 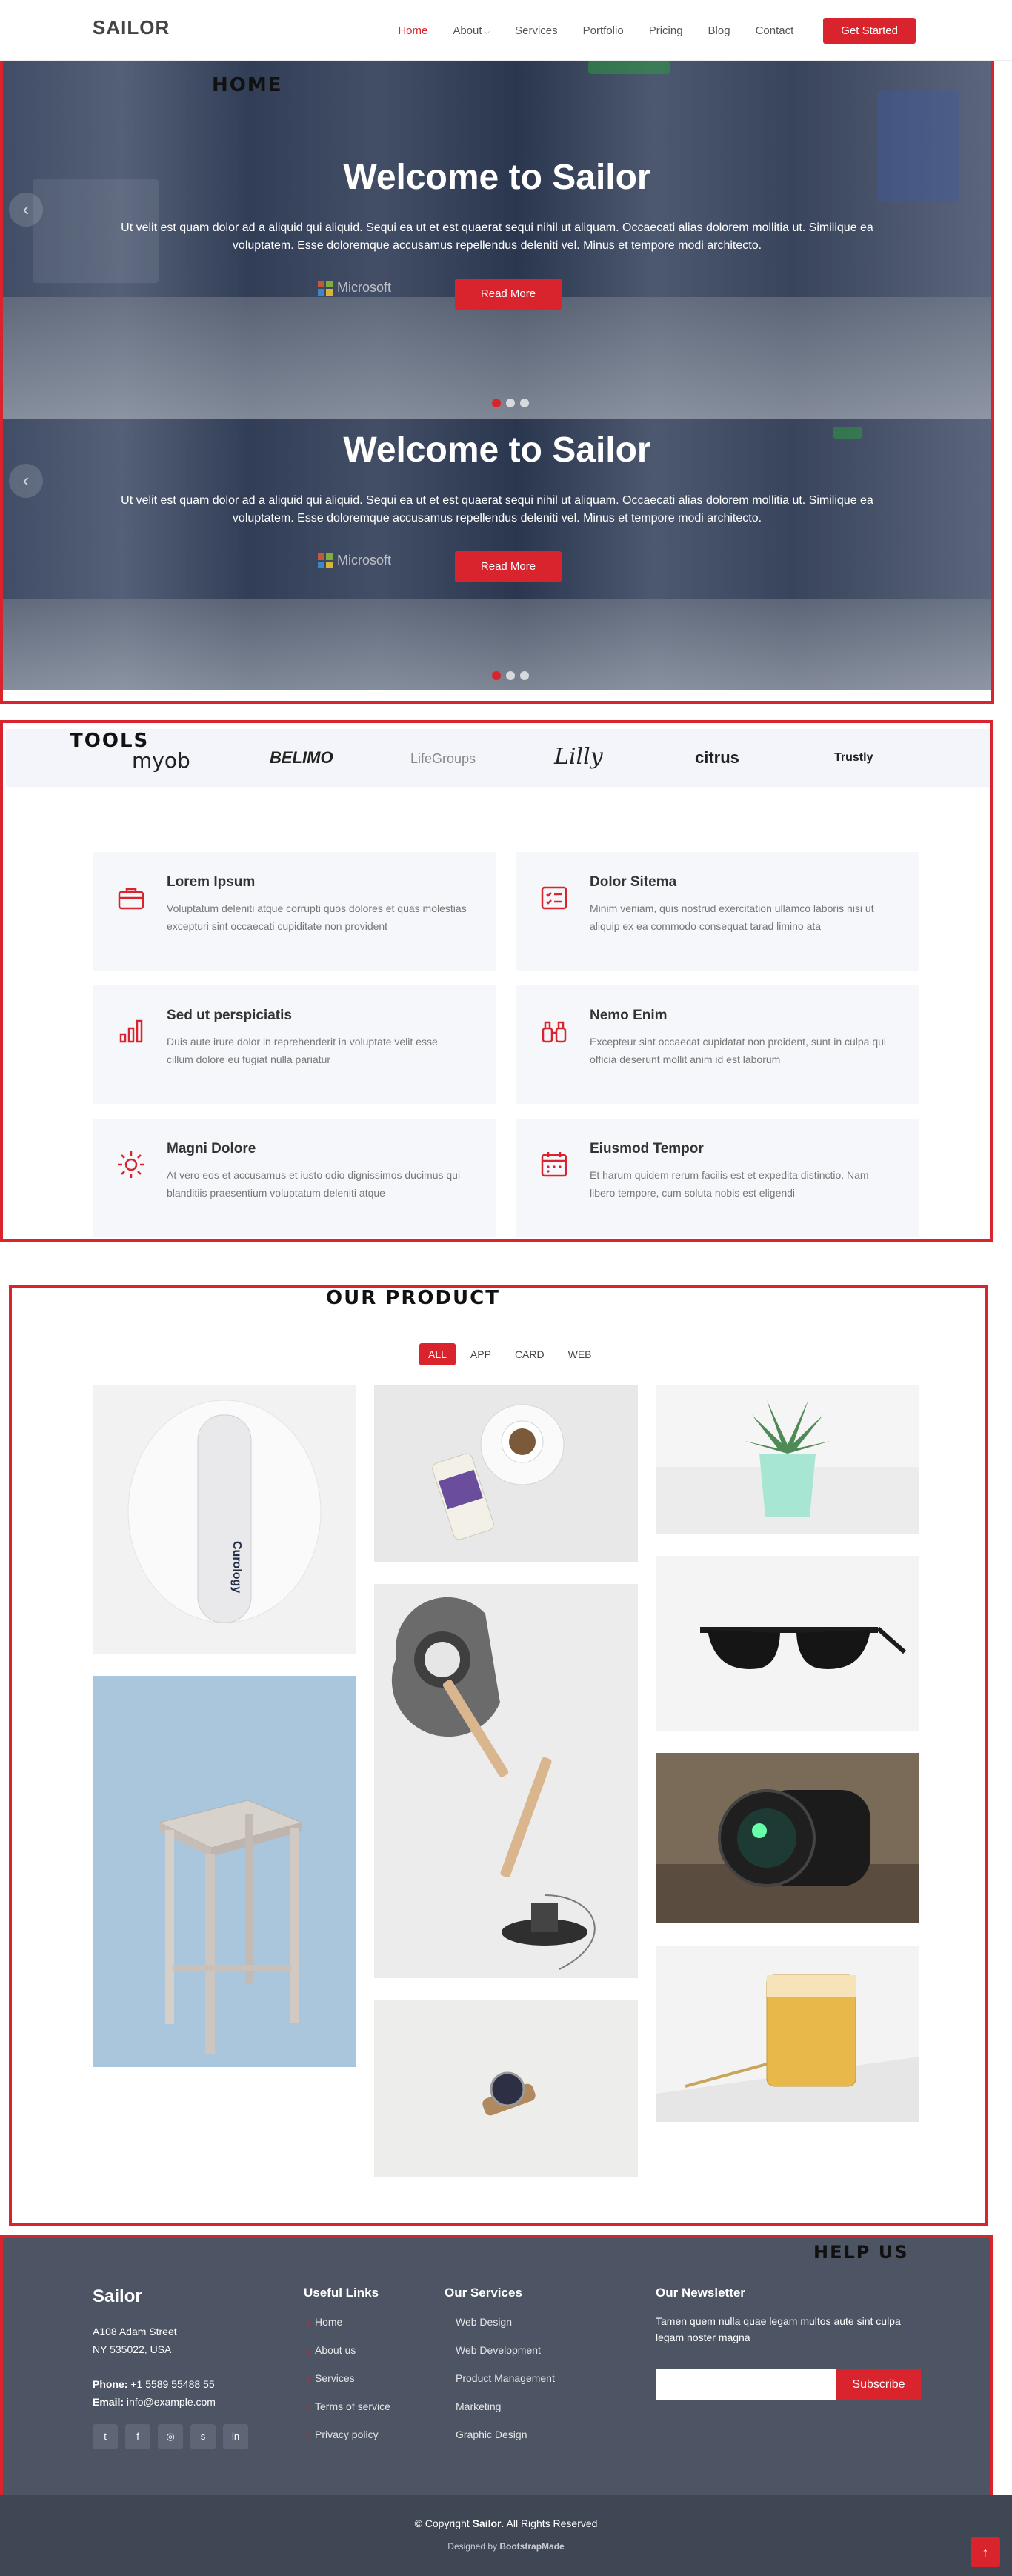 I want to click on stool-product-image, so click(x=224, y=1871).